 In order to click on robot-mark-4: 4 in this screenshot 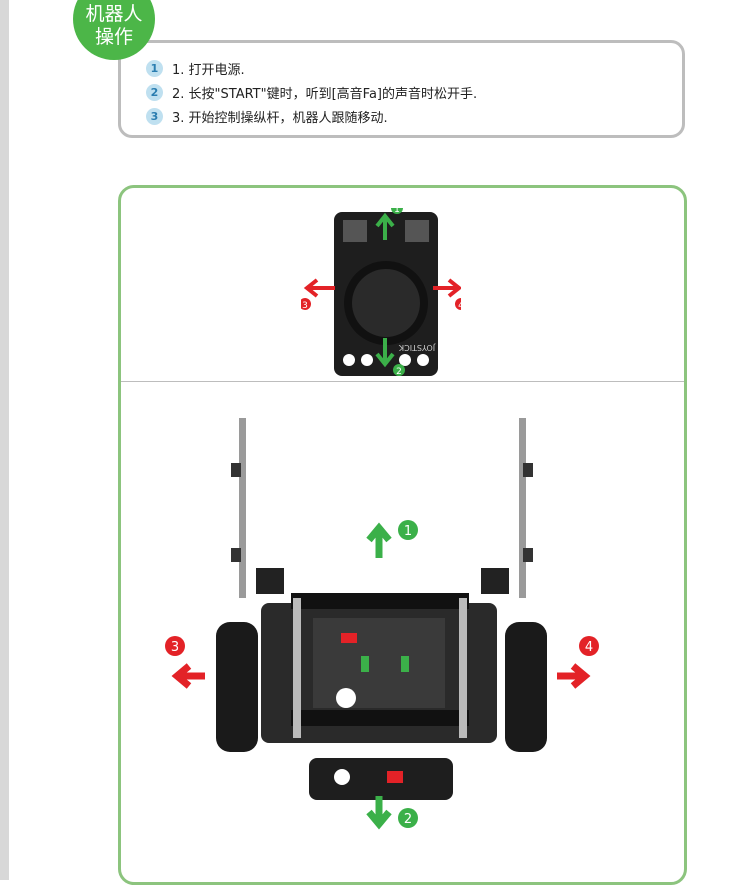, I will do `click(589, 647)`.